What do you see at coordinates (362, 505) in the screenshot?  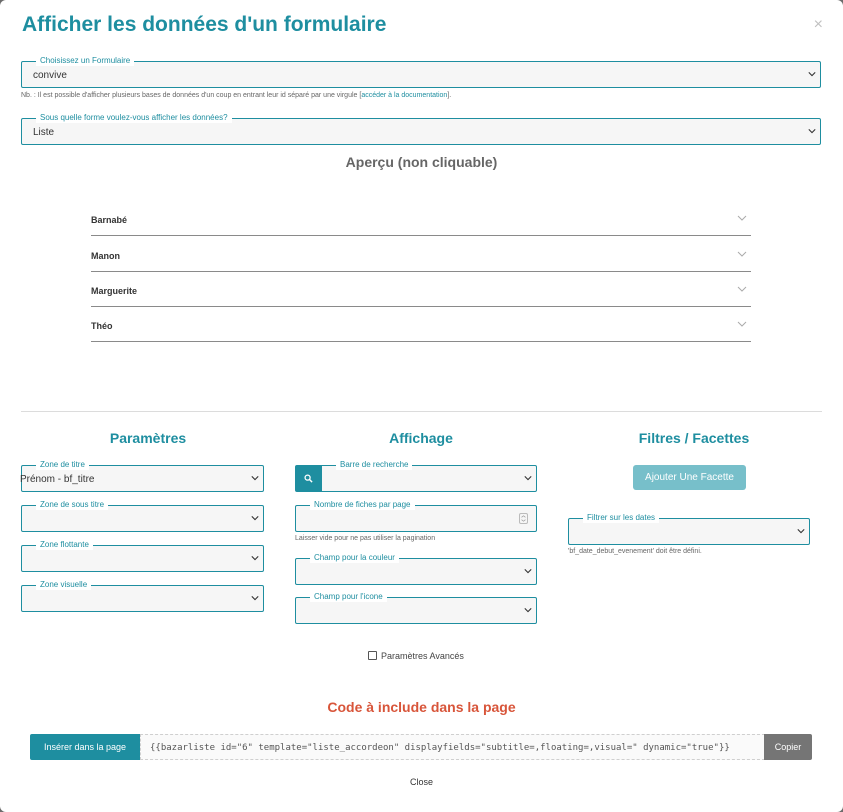 I see `nombre-fiches-legend: Nombre de fiches par page` at bounding box center [362, 505].